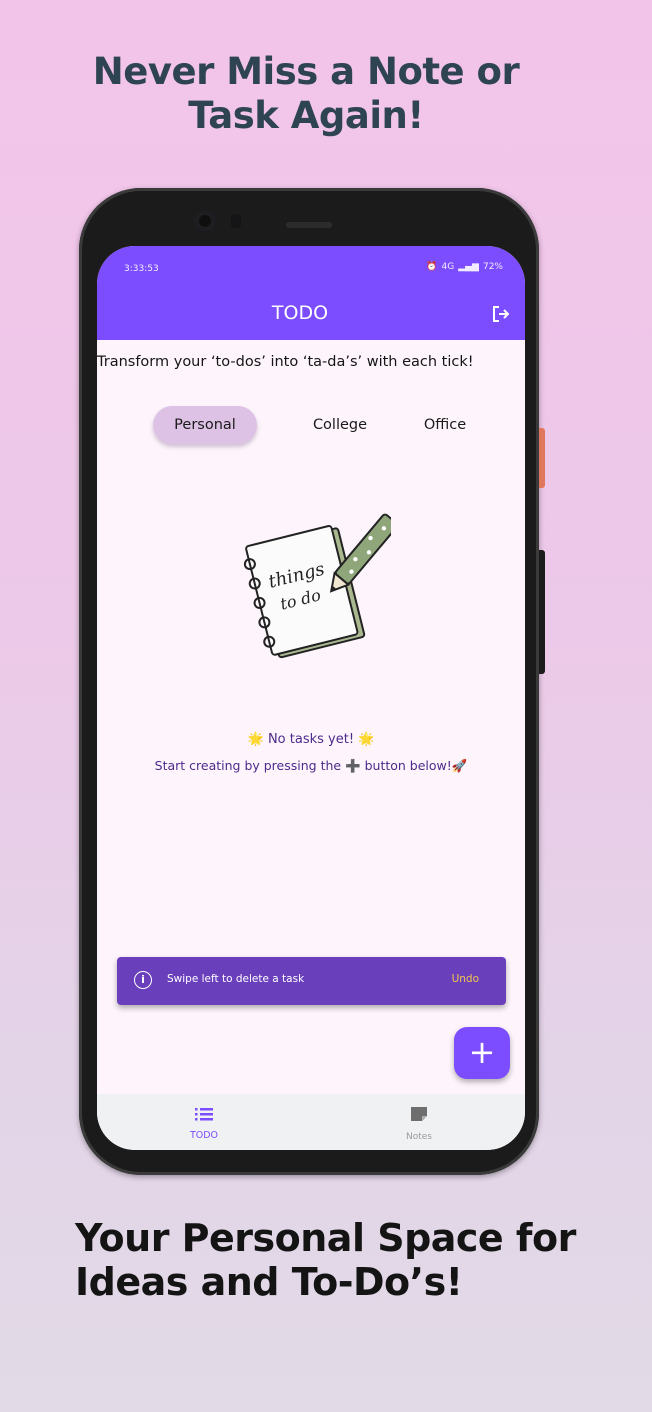  Describe the element at coordinates (325, 1238) in the screenshot. I see `promo-footer-line1: Your Personal Space for` at that location.